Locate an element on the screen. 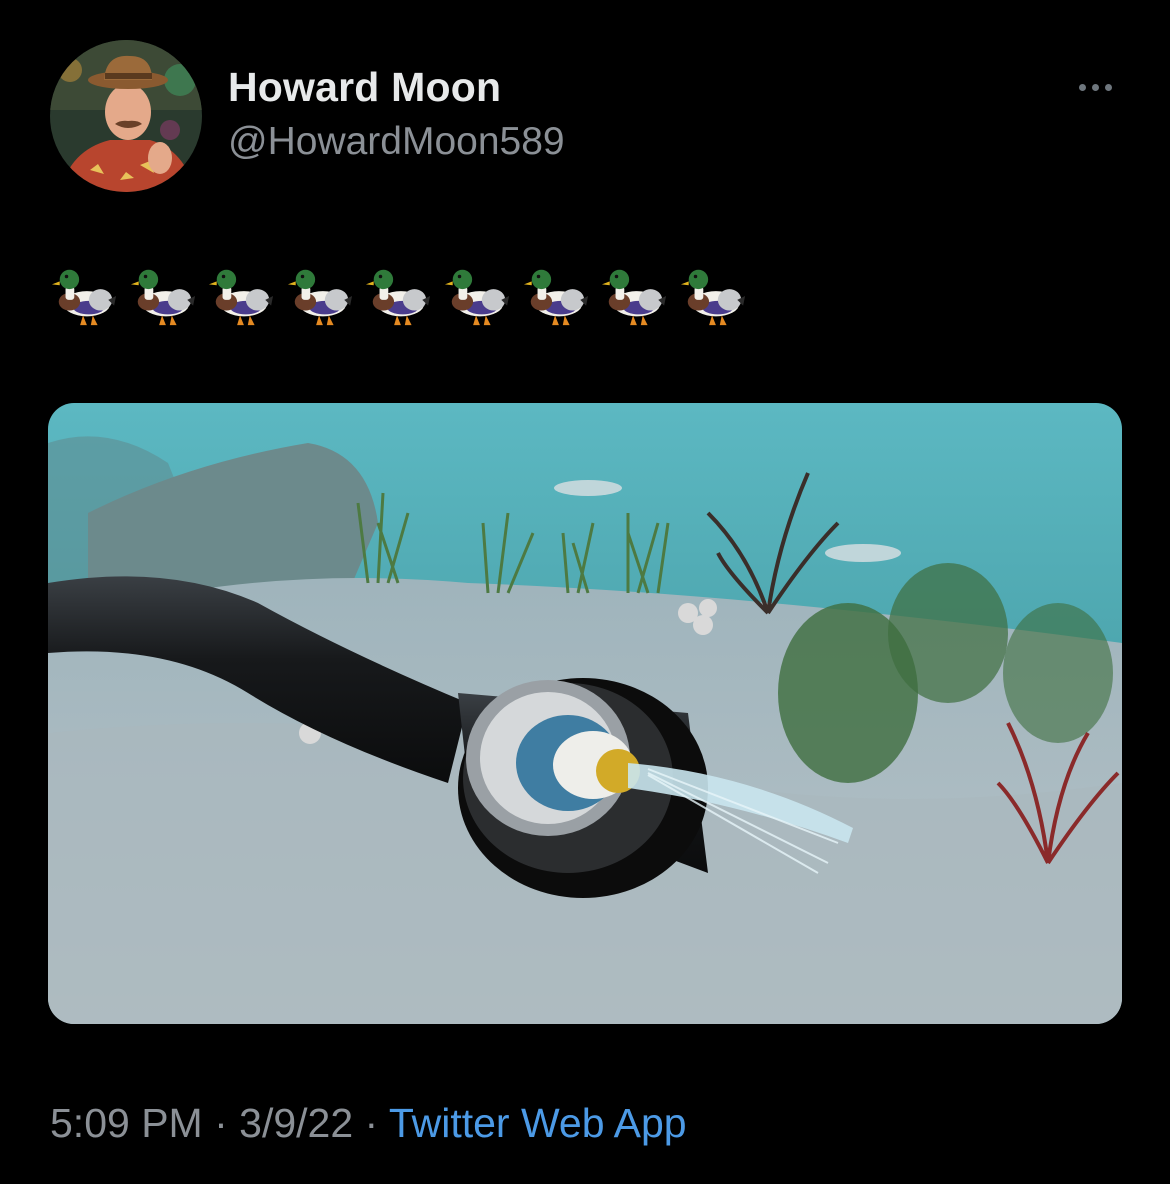 Image resolution: width=1170 pixels, height=1184 pixels. avatar is located at coordinates (126, 116).